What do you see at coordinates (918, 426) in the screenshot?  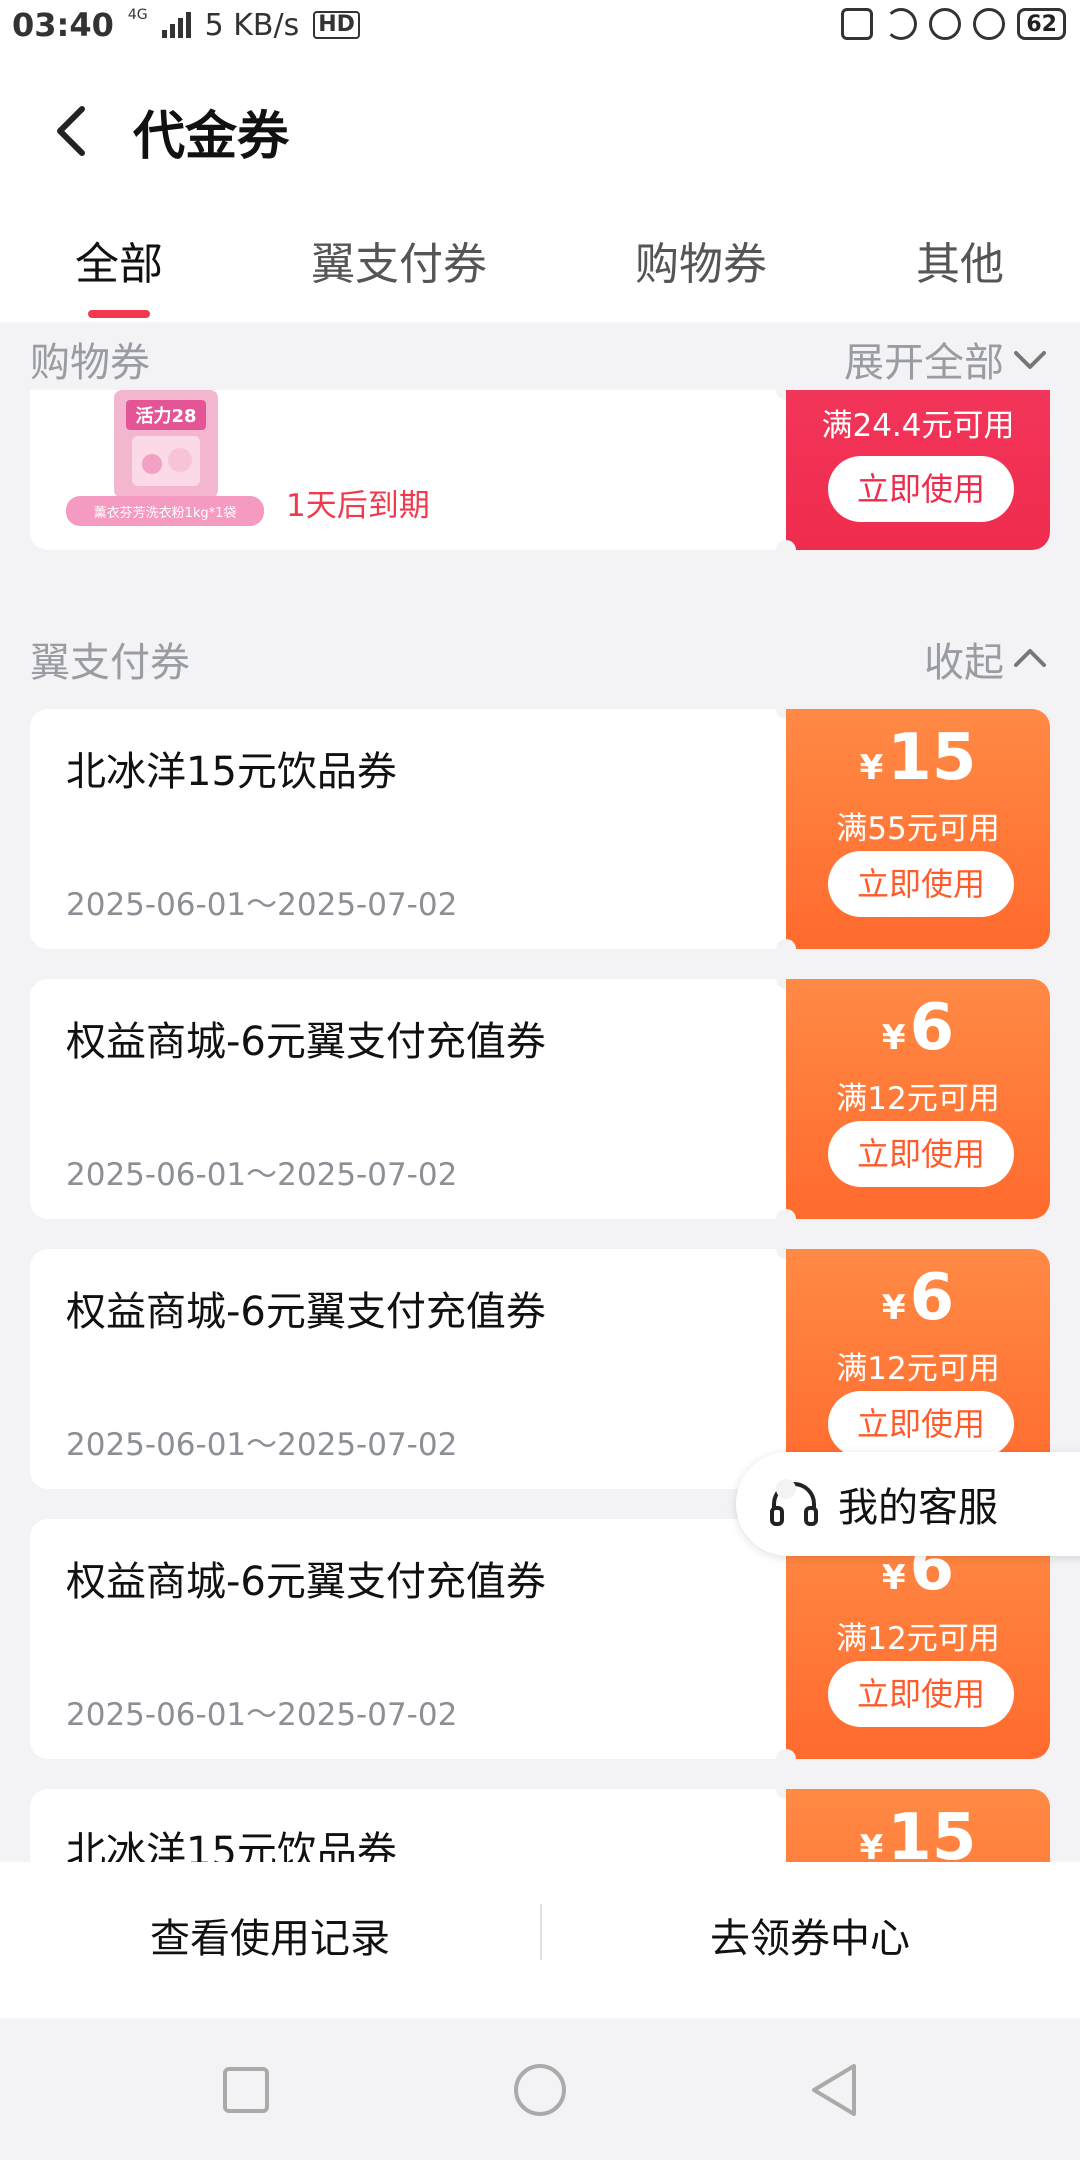 I see `coupon-condition: 满24.4元可用` at bounding box center [918, 426].